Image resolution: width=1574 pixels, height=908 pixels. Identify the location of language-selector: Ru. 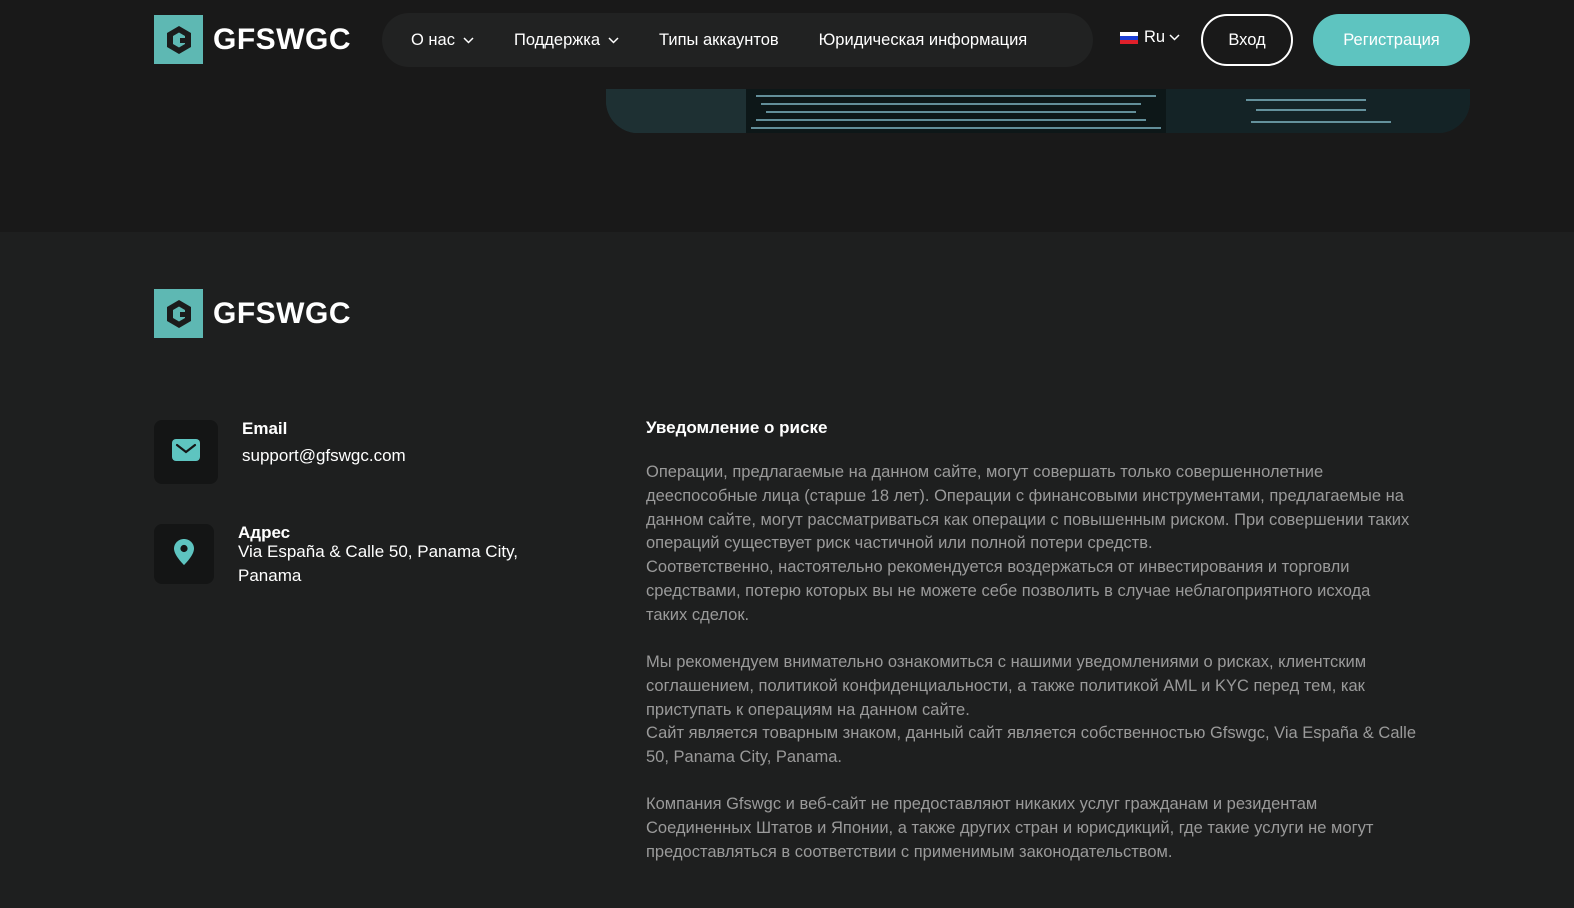
(1150, 37).